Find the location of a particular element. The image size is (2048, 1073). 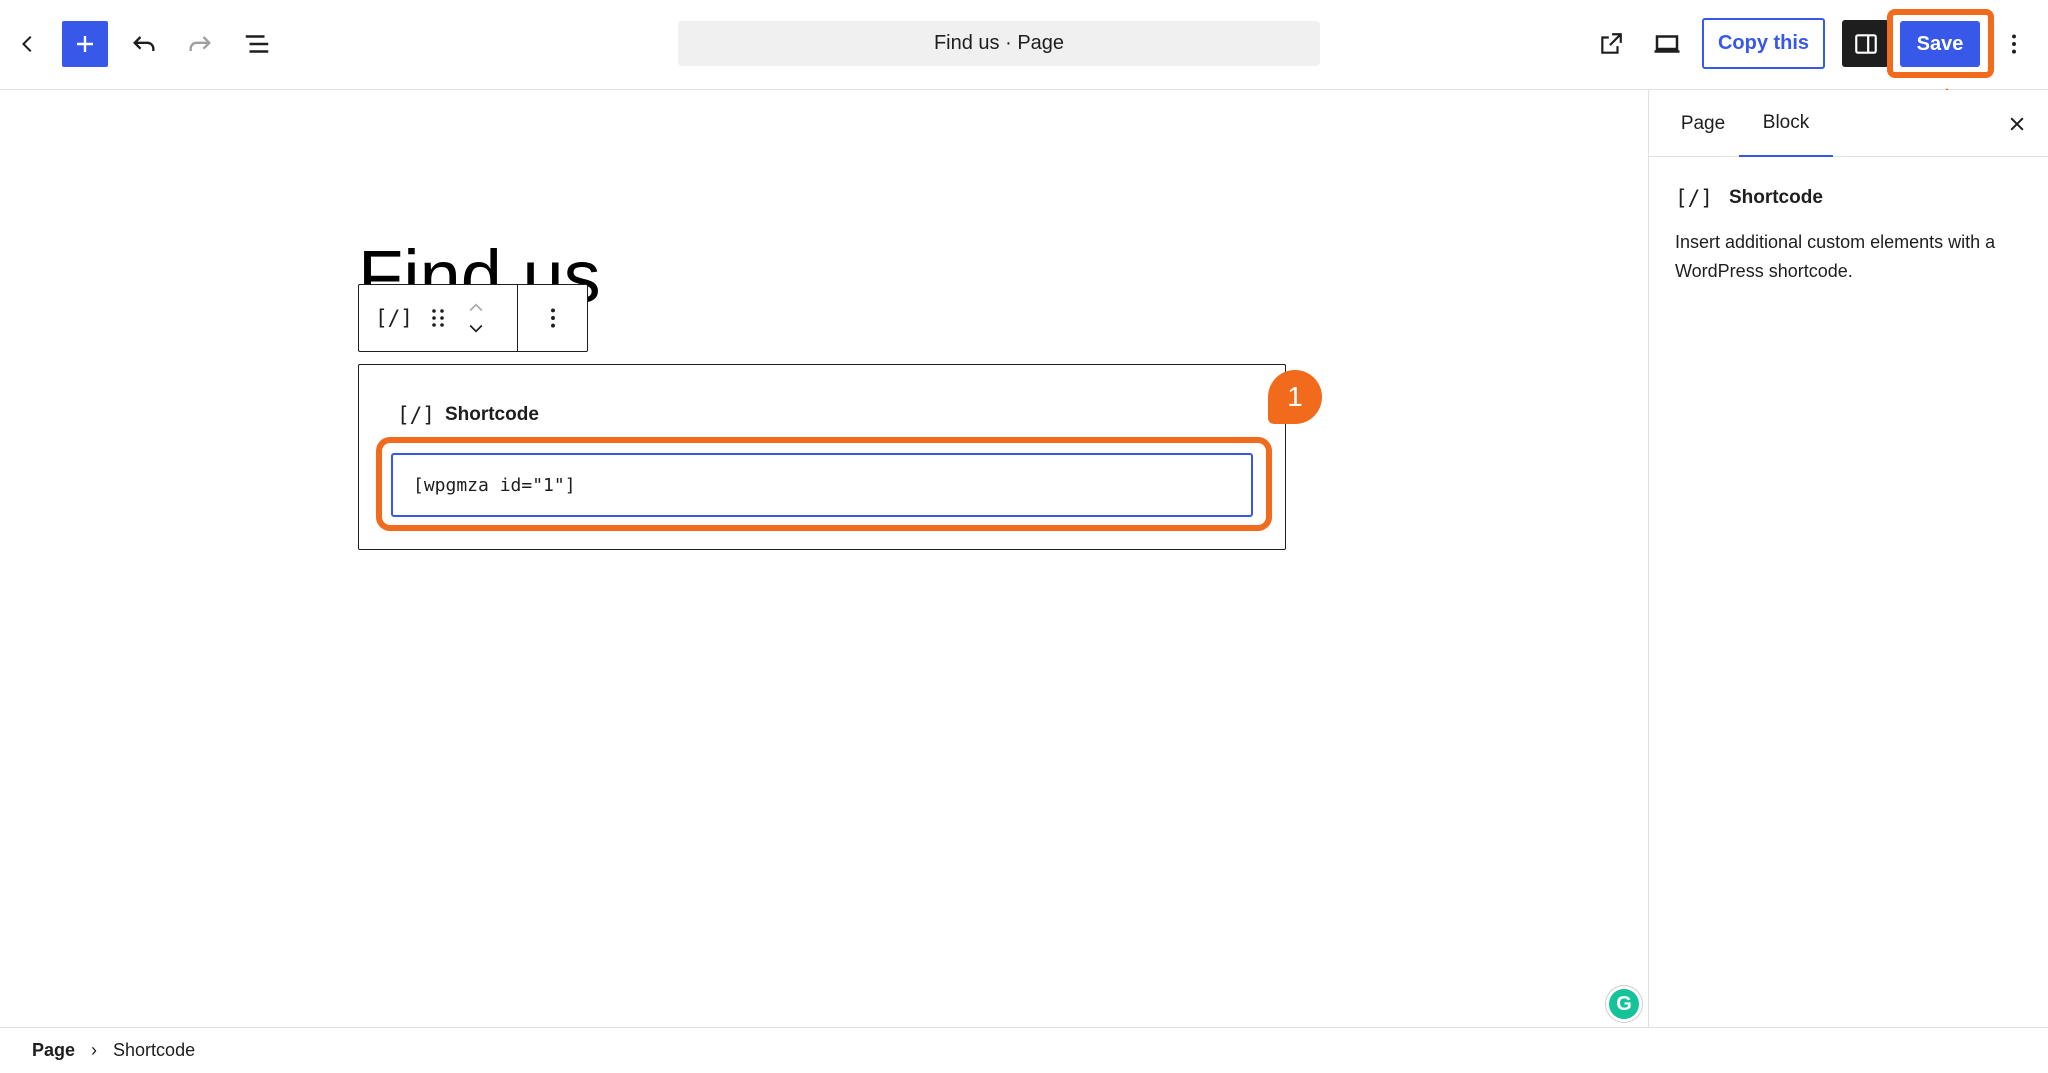

tab-block: Block is located at coordinates (1786, 123).